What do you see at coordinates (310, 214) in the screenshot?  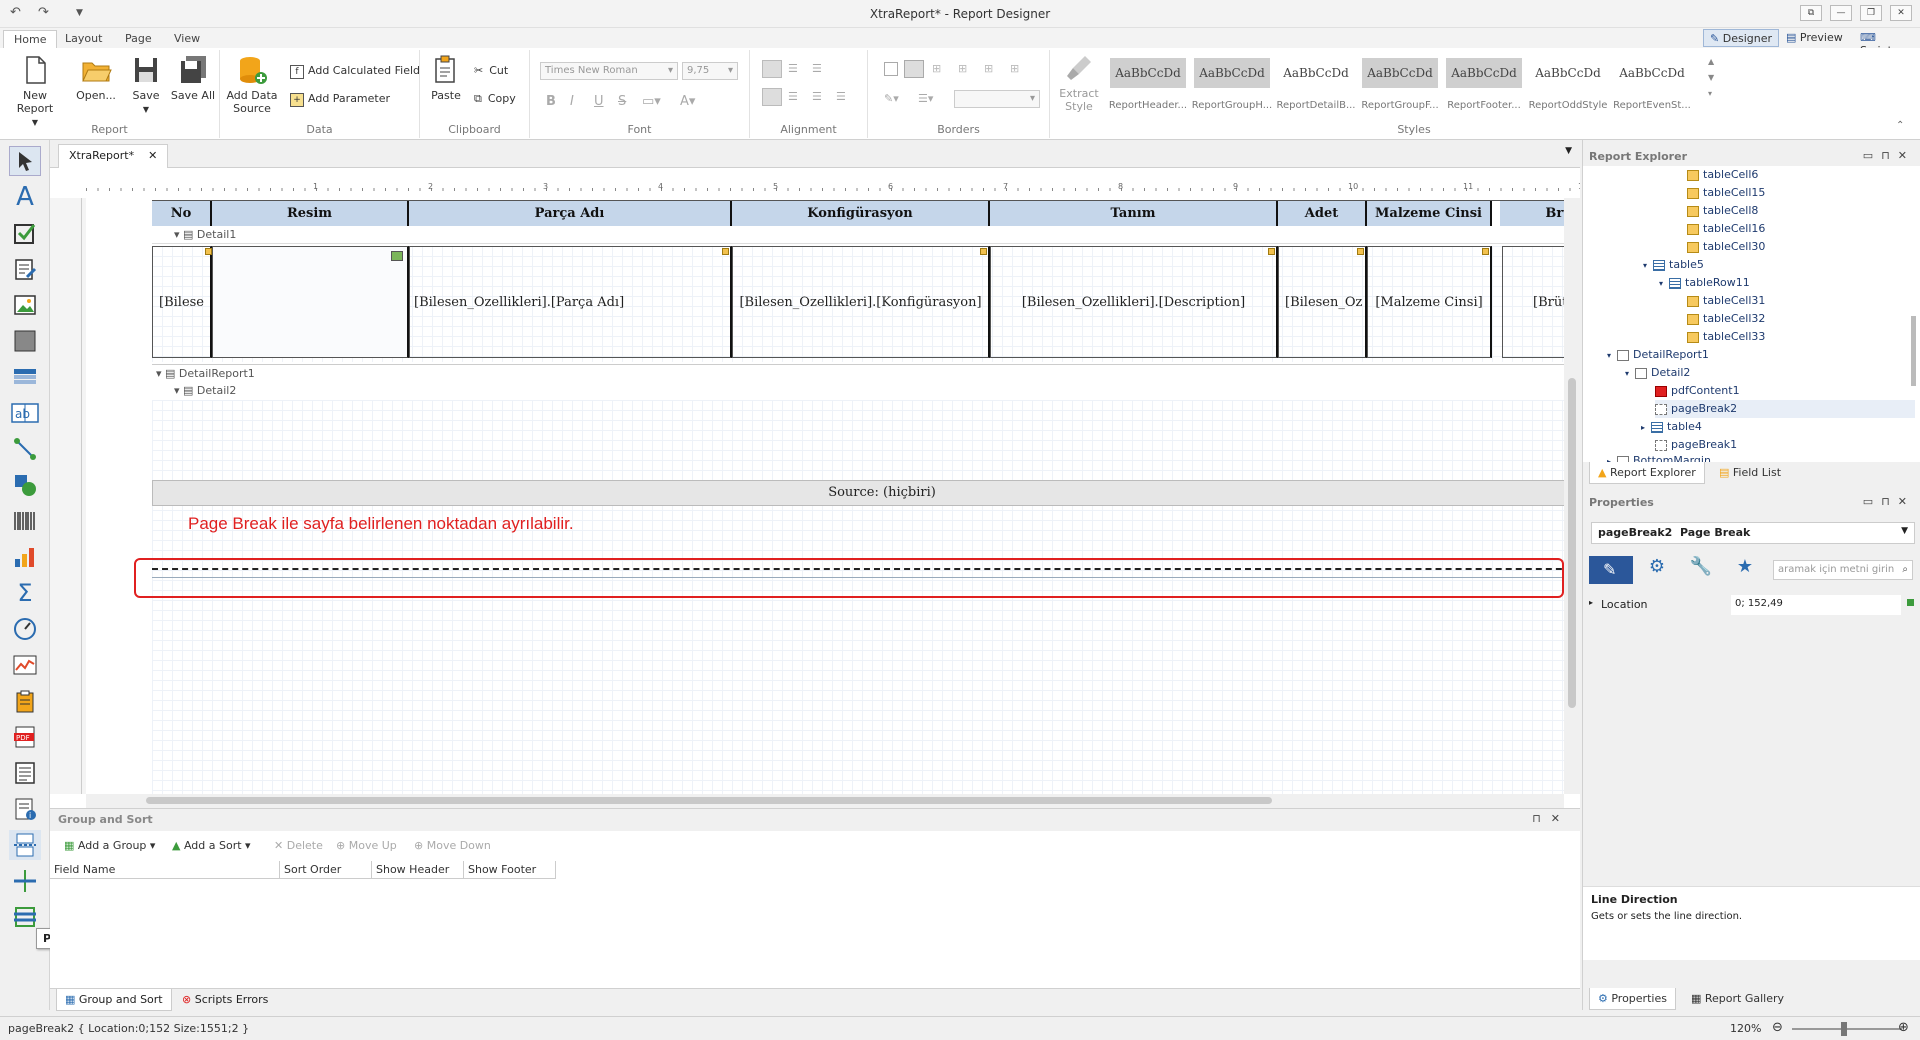 I see `header-cell: Resim` at bounding box center [310, 214].